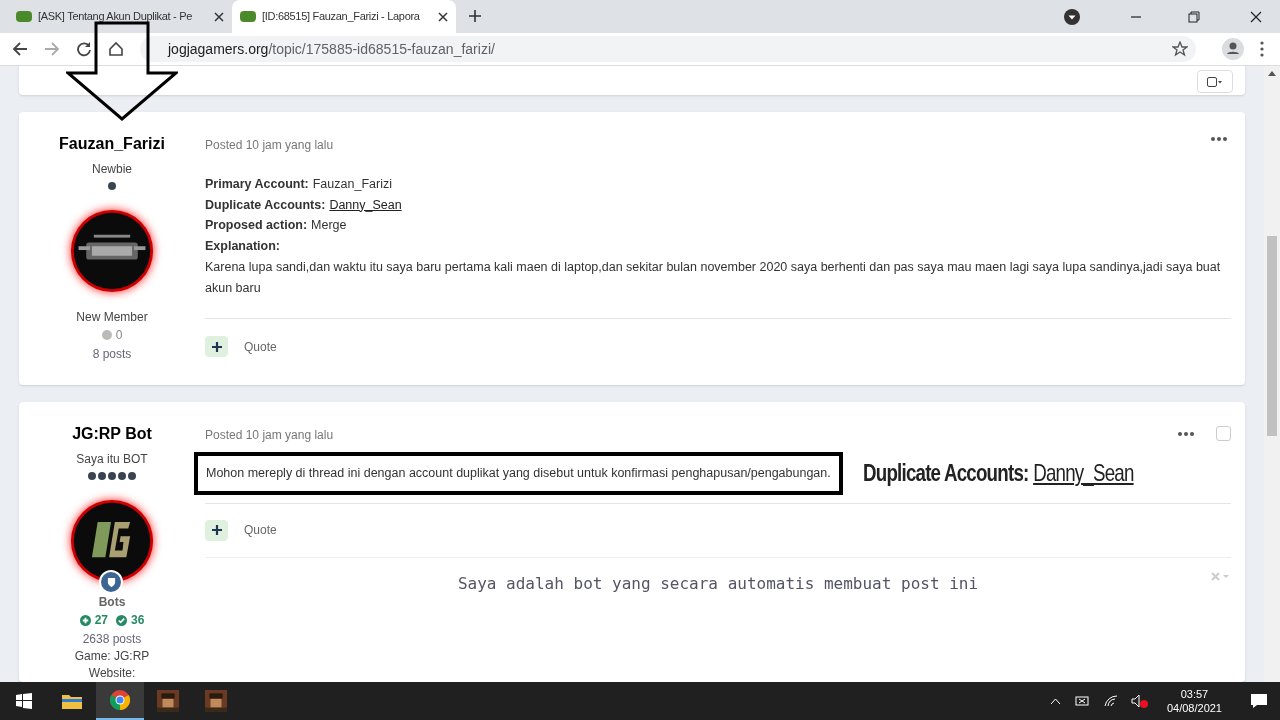 The width and height of the screenshot is (1280, 720). Describe the element at coordinates (112, 169) in the screenshot. I see `member-title: Newbie` at that location.